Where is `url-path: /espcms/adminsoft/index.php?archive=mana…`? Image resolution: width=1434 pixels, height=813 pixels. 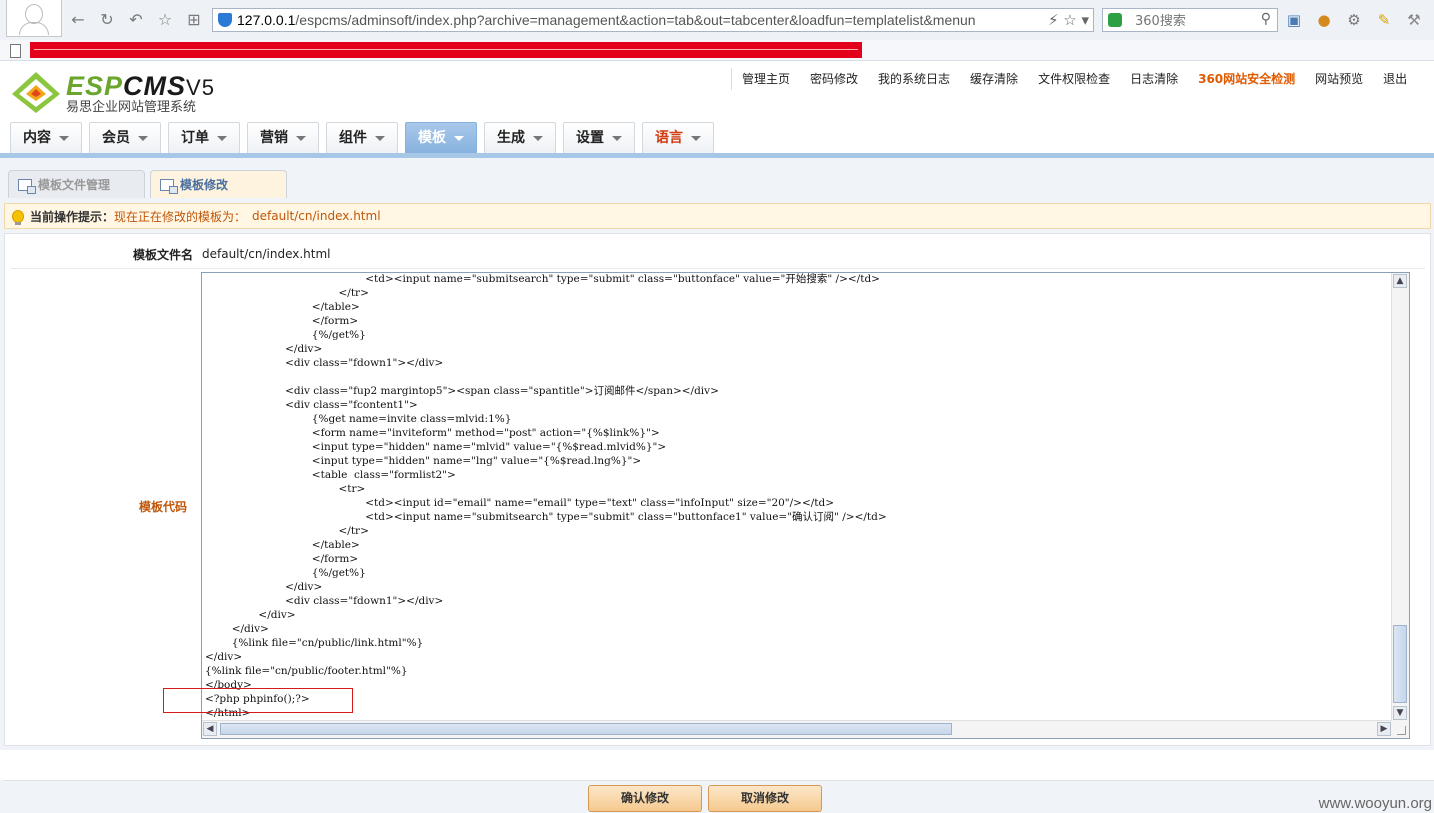
url-path: /espcms/adminsoft/index.php?archive=mana… is located at coordinates (635, 20).